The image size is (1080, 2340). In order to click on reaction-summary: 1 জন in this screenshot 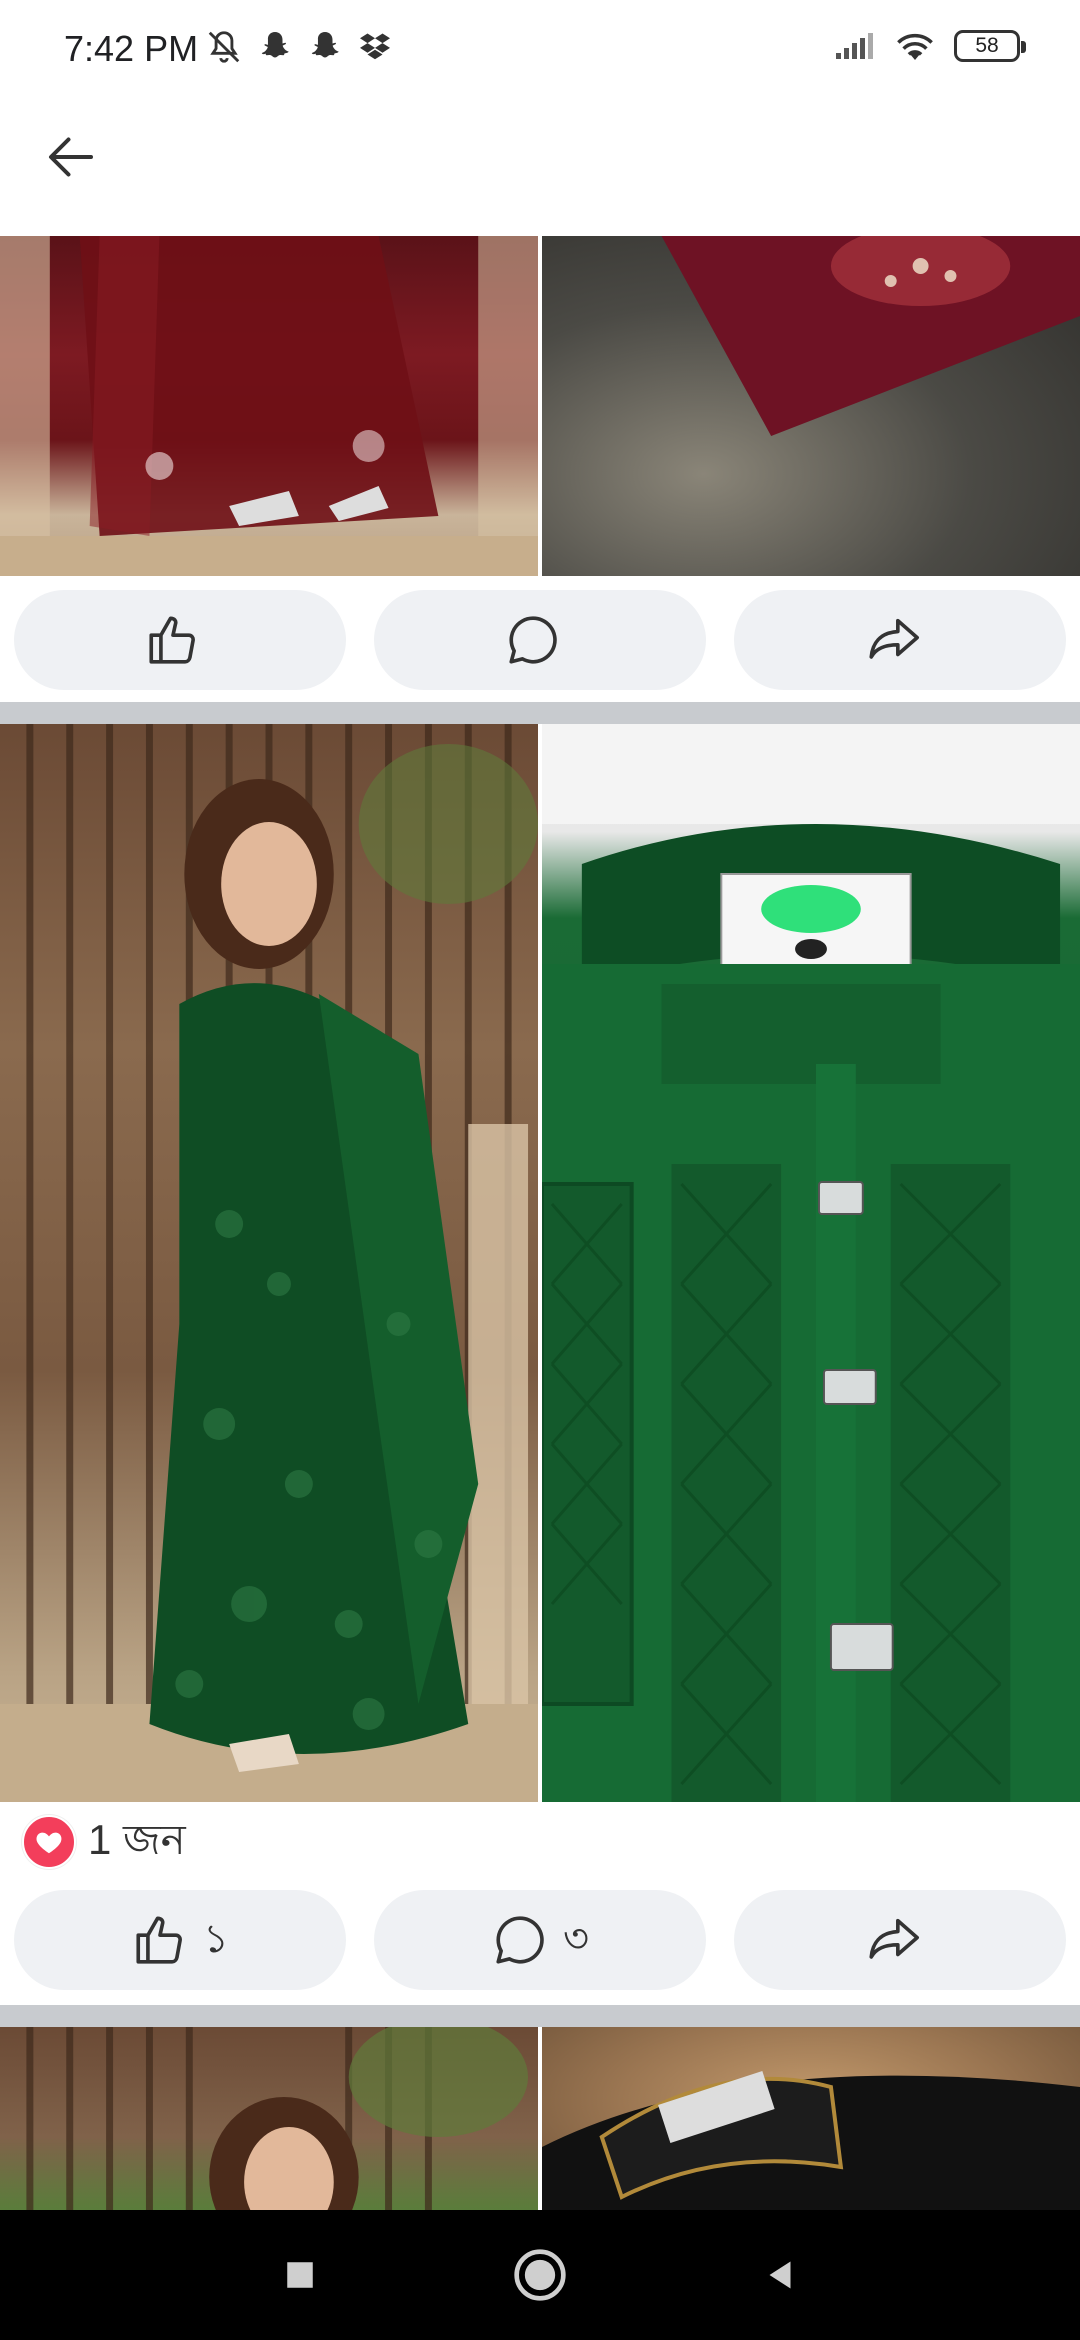, I will do `click(104, 1842)`.